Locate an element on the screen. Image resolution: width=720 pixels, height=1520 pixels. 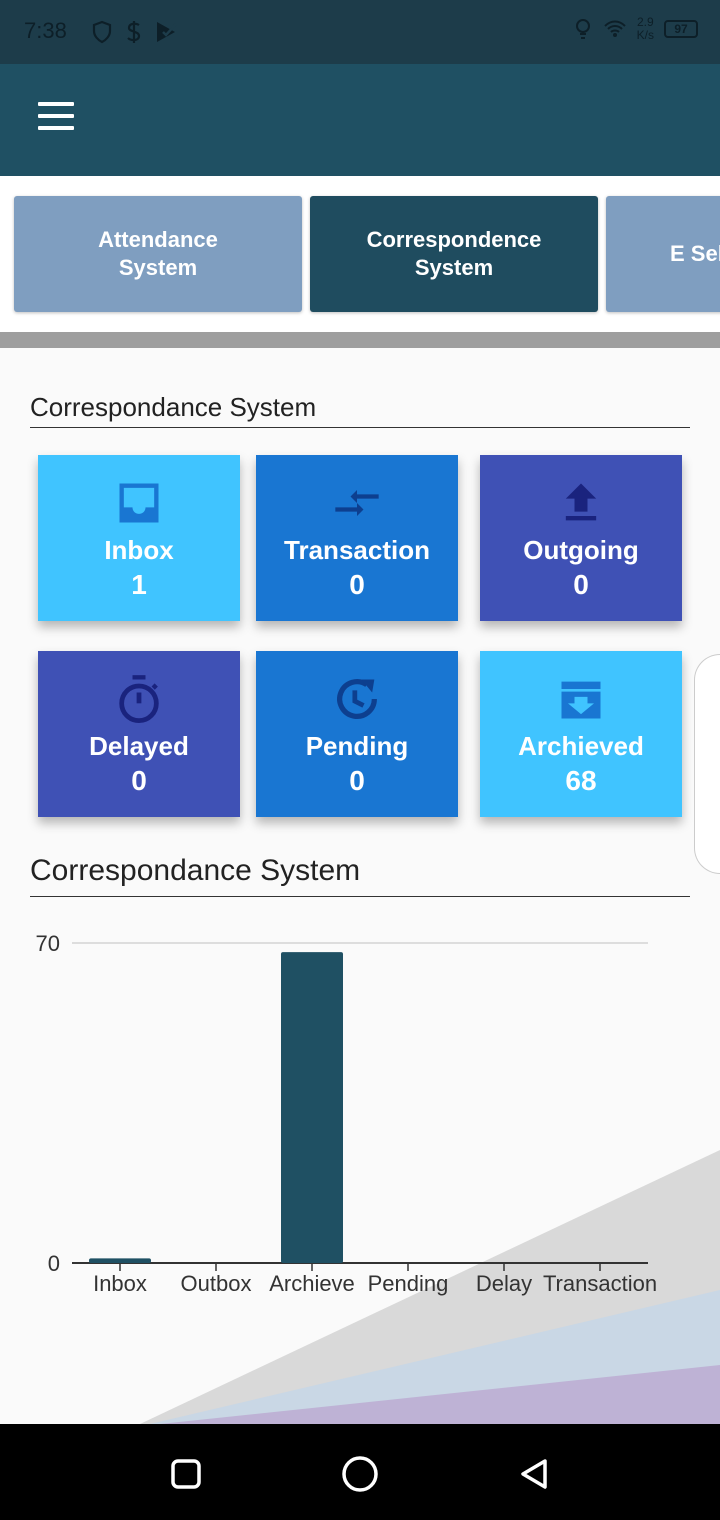
circle-icon is located at coordinates (360, 1474).